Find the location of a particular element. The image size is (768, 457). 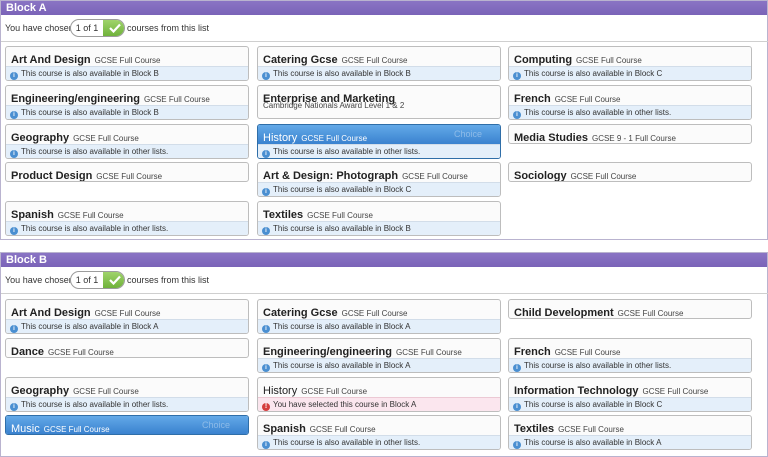

block-a-header: Block A is located at coordinates (384, 8).